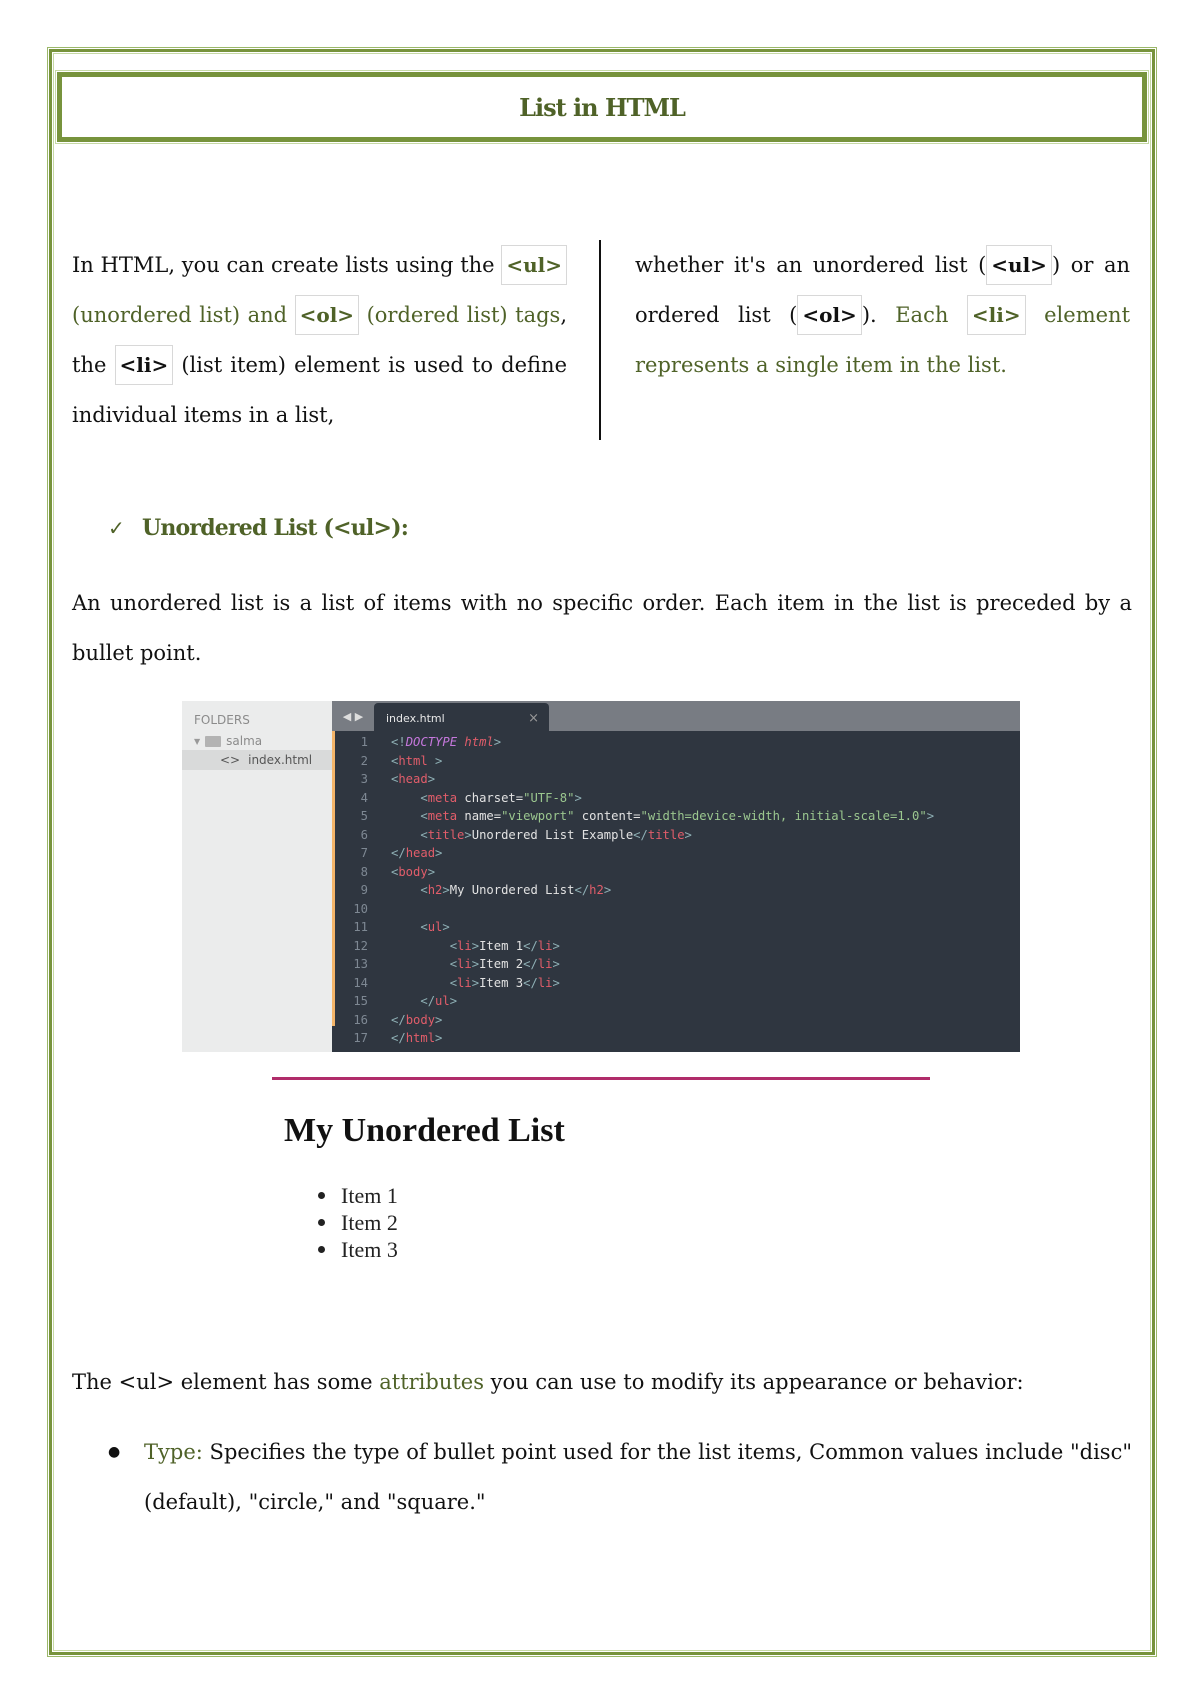 The height and width of the screenshot is (1696, 1200). What do you see at coordinates (173, 1452) in the screenshot?
I see `attribute-name: Type:` at bounding box center [173, 1452].